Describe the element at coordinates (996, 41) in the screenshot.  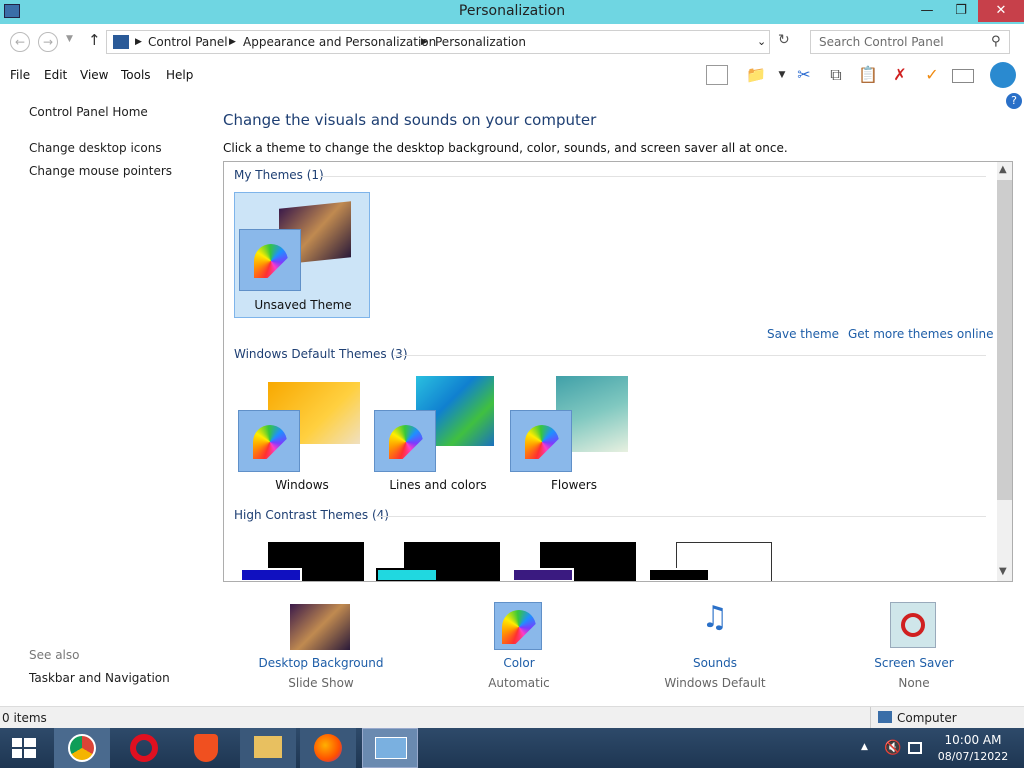
I see `search-icon: ⚲` at that location.